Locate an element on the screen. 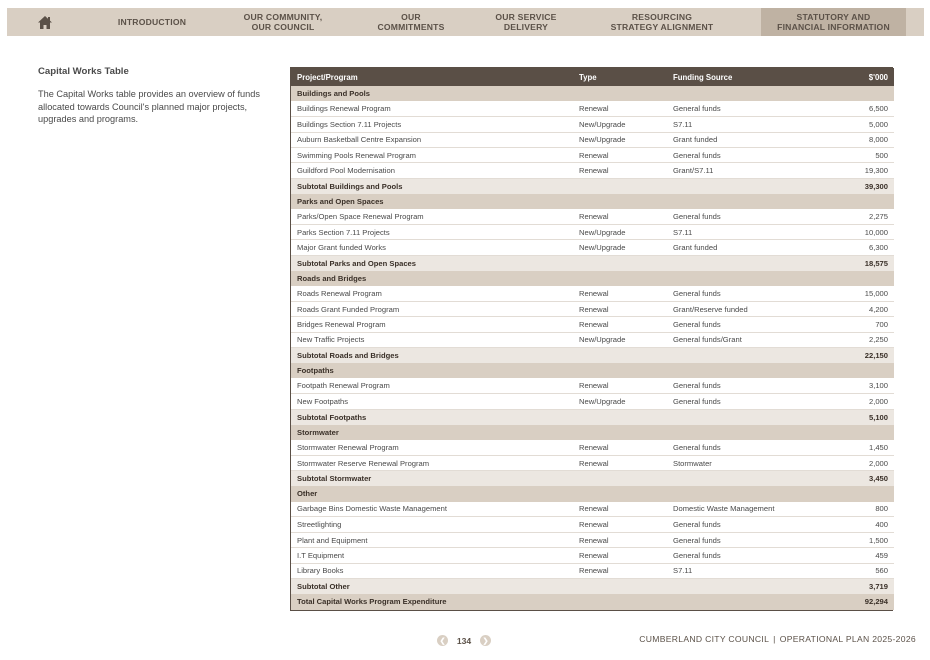  section-name: Parks and Open Spaces is located at coordinates (592, 201).